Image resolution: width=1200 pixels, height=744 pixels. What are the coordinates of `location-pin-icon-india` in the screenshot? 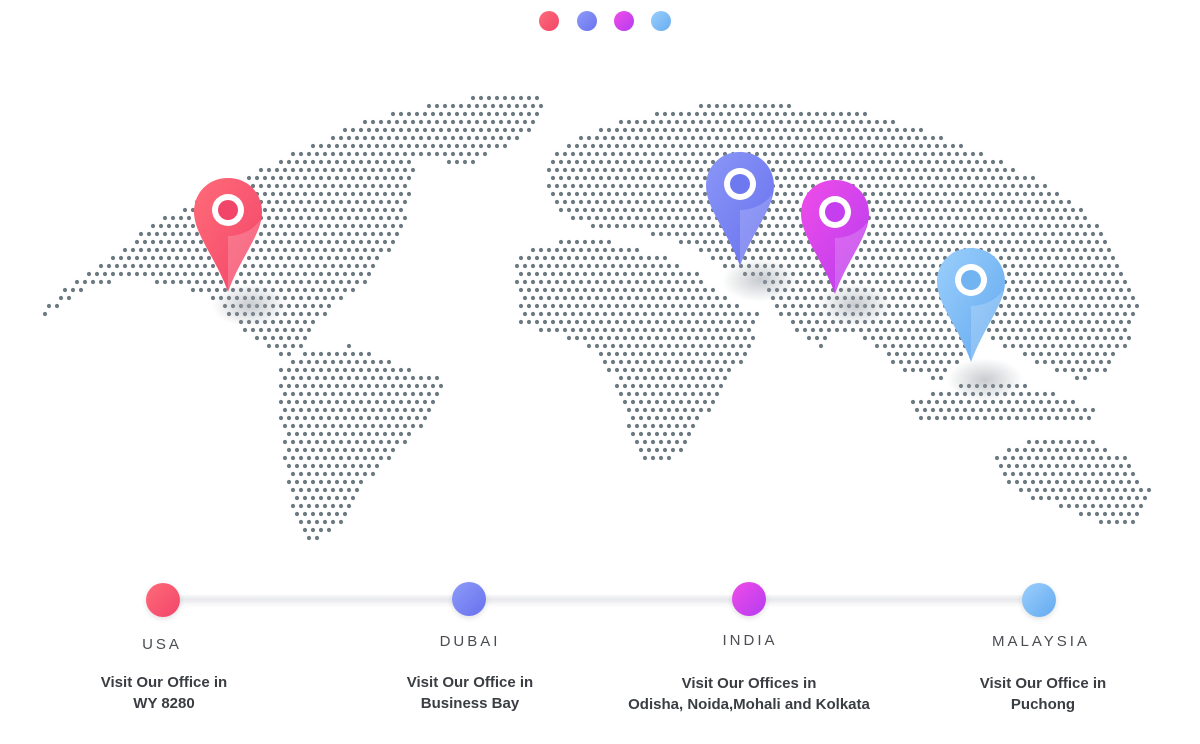 It's located at (835, 237).